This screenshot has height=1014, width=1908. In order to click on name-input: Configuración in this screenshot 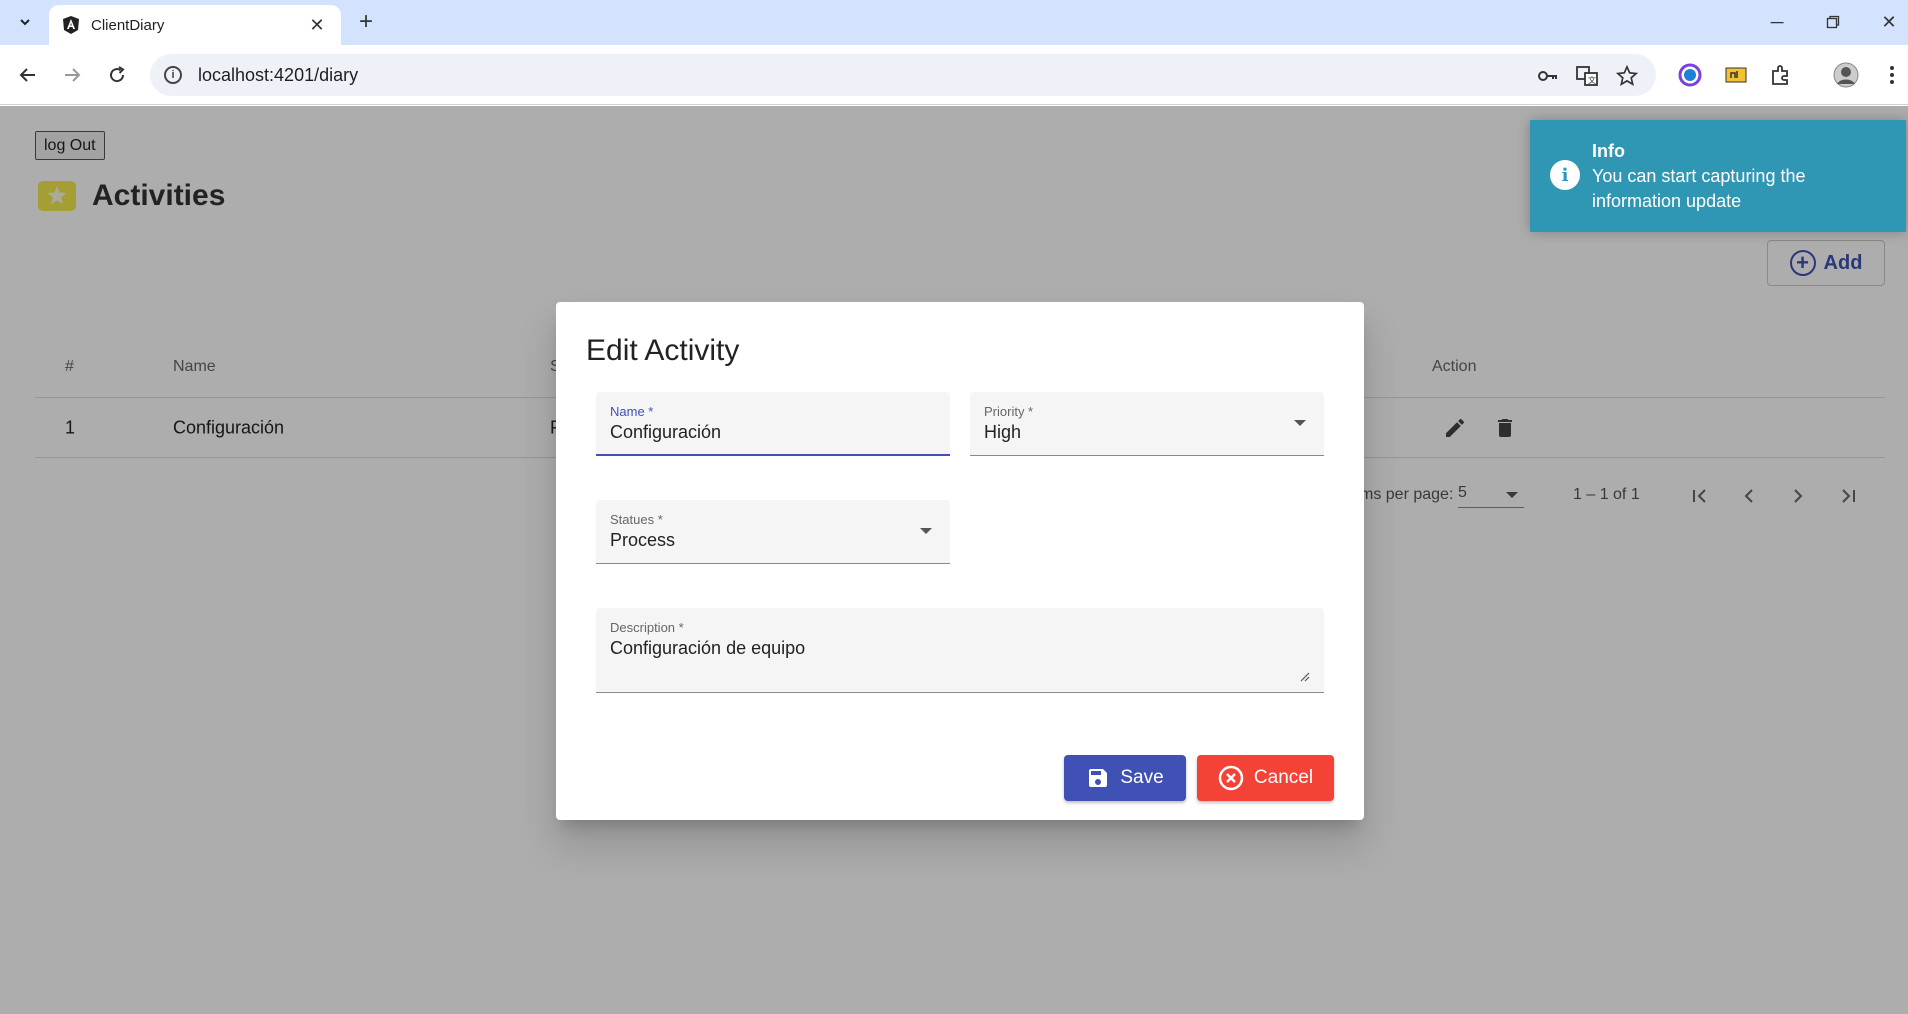, I will do `click(665, 432)`.